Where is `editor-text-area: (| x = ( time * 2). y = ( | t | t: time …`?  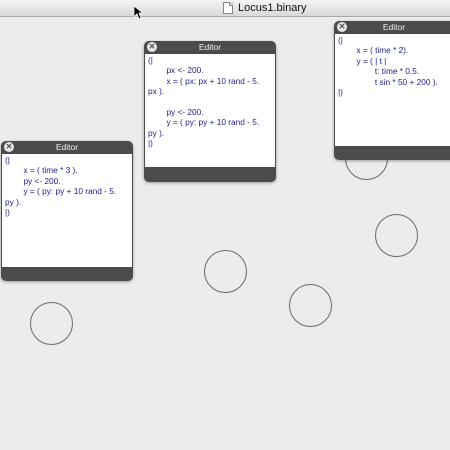
editor-text-area: (| x = ( time * 2). y = ( | t | t: time … is located at coordinates (392, 90).